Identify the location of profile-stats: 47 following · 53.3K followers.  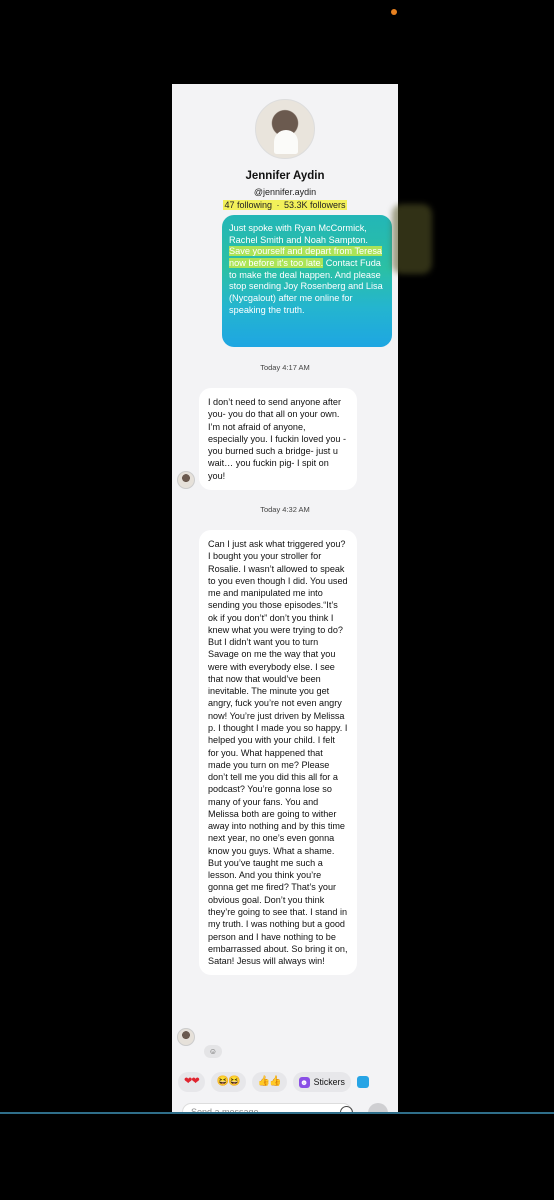
(285, 205).